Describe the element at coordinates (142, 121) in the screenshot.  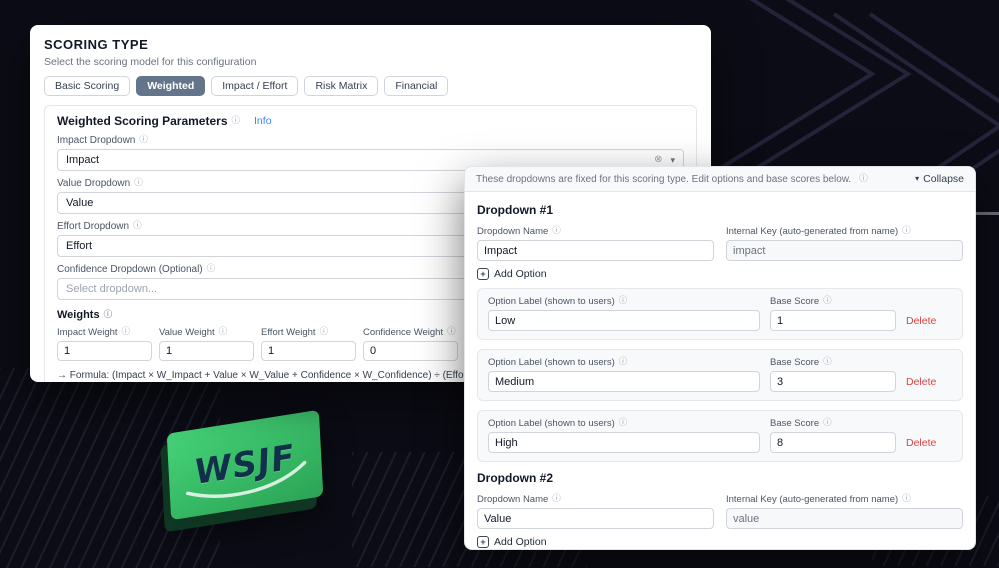
I see `section-title: Weighted Scoring Parameters` at that location.